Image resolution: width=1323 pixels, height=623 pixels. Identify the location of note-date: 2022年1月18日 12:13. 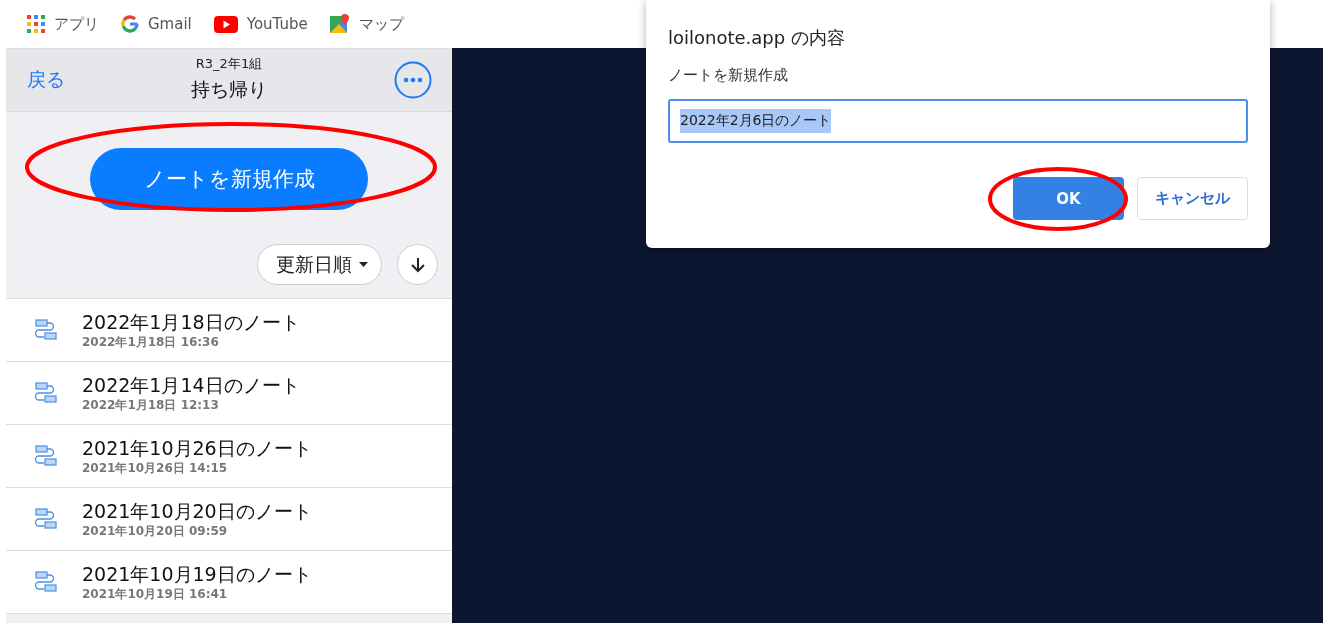
(151, 405).